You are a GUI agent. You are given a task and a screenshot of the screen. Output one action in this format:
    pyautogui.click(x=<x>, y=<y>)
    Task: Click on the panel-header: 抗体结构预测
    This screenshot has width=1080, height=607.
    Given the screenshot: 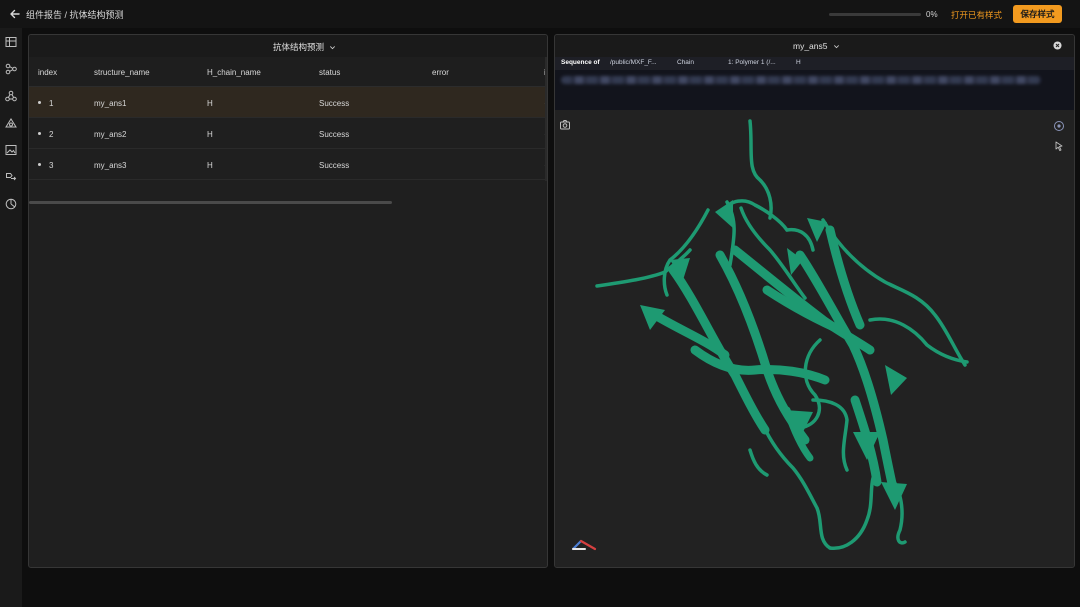 What is the action you would take?
    pyautogui.click(x=288, y=46)
    